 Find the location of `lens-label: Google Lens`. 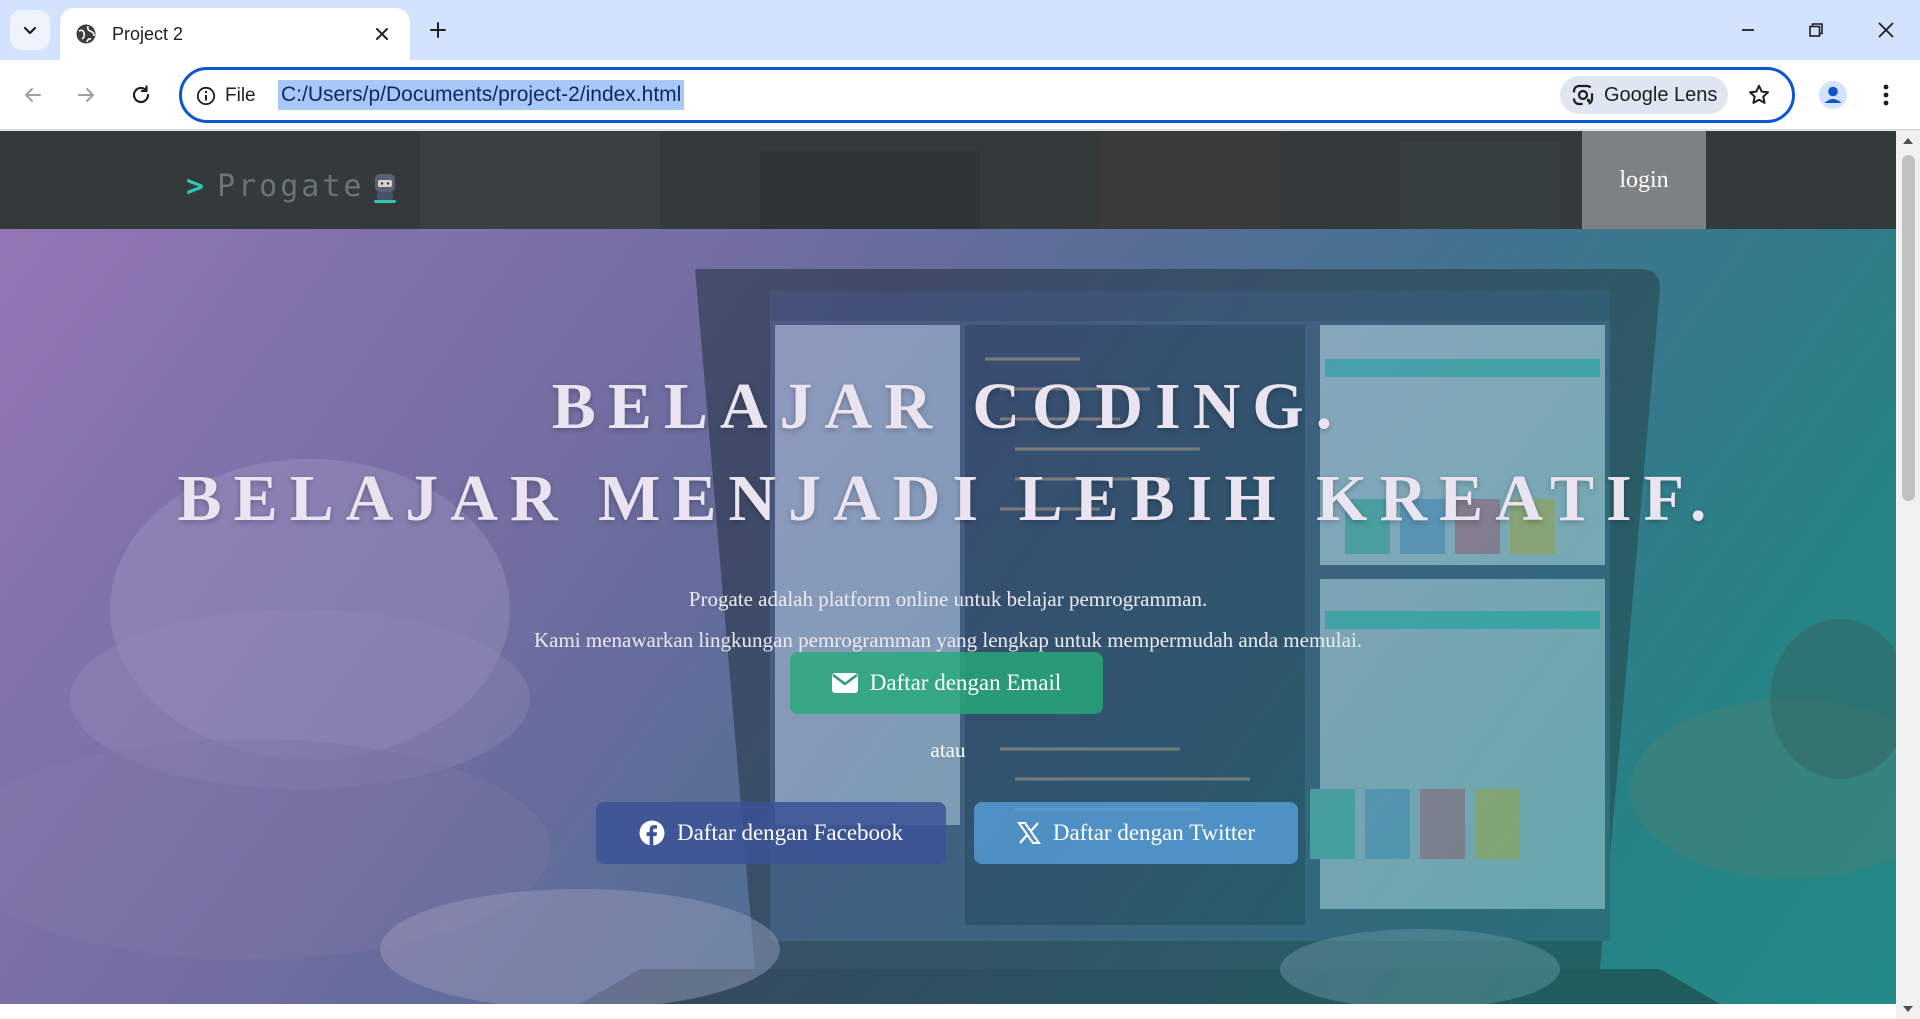

lens-label: Google Lens is located at coordinates (1661, 94).